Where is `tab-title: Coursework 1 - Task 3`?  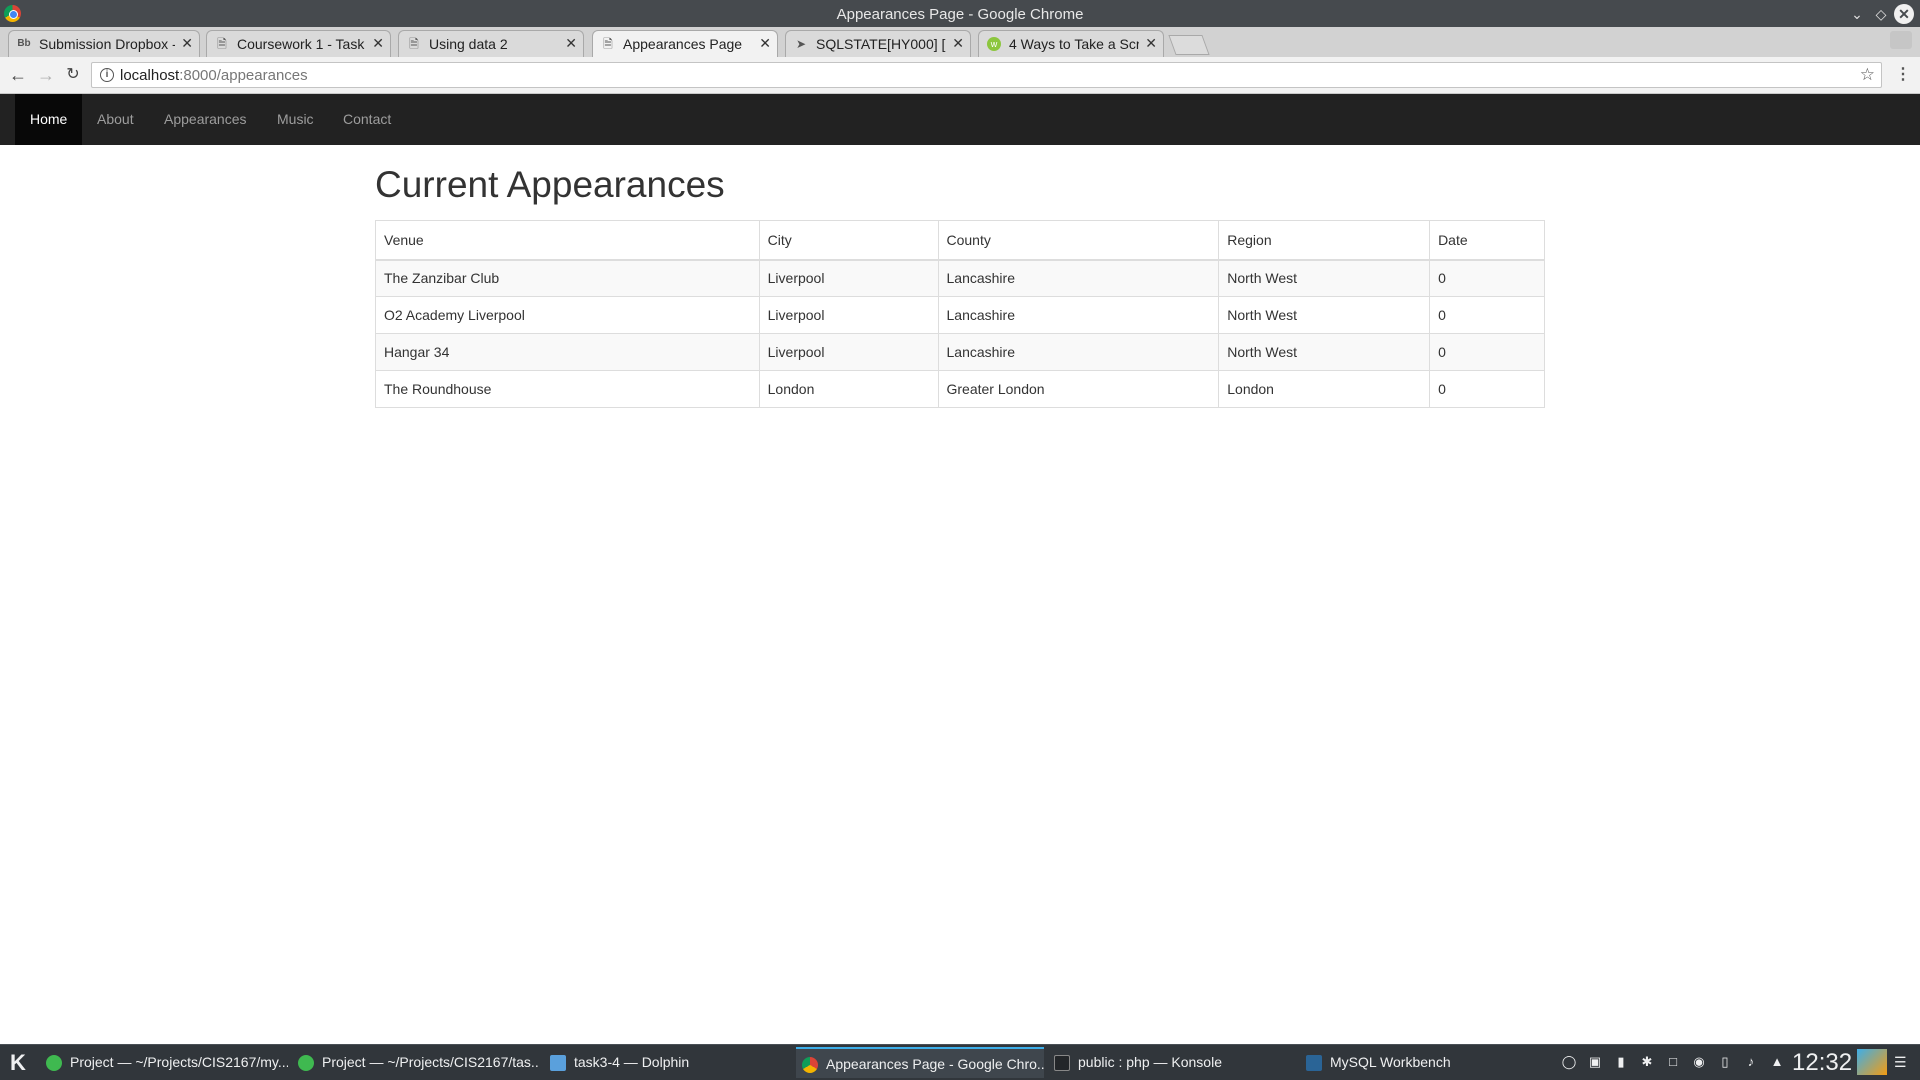 tab-title: Coursework 1 - Task 3 is located at coordinates (301, 44).